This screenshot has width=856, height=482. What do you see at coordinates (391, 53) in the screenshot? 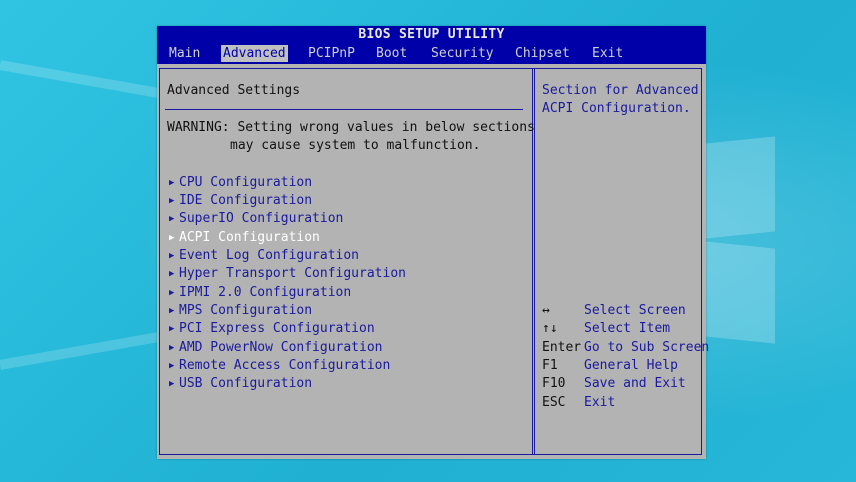
I see `tab-boot: Boot` at bounding box center [391, 53].